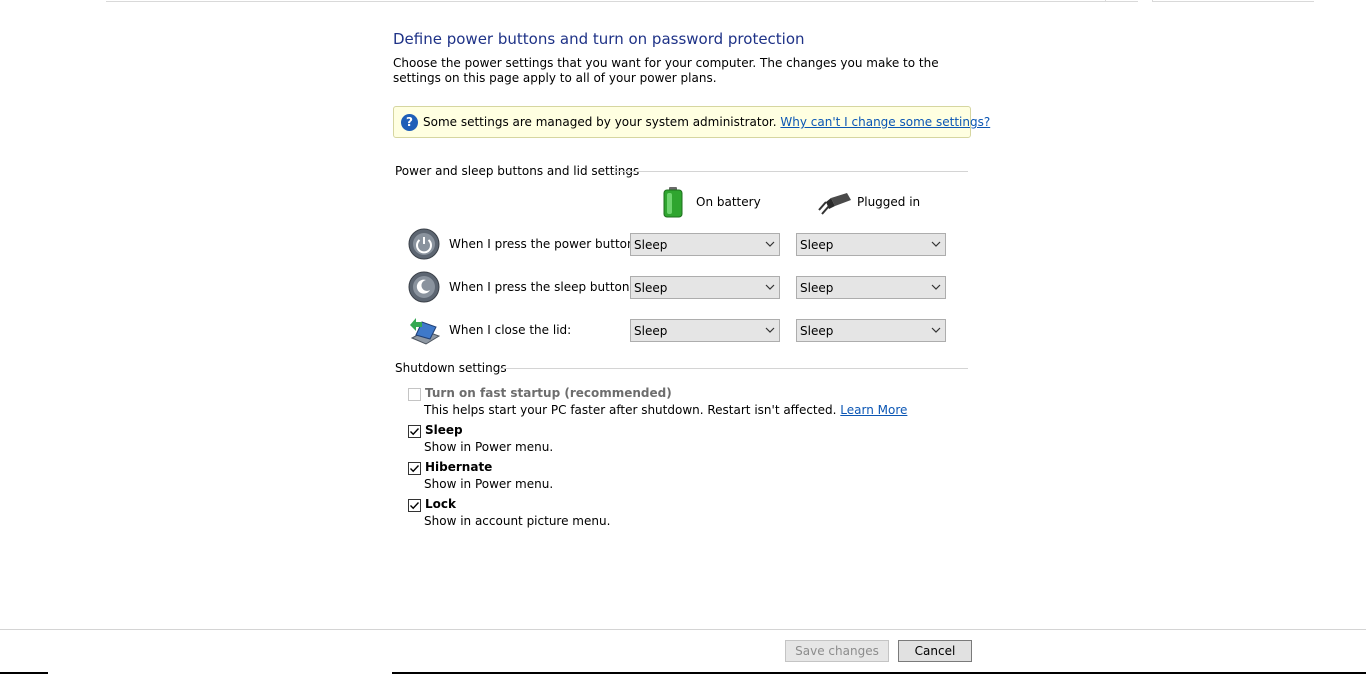 This screenshot has height=674, width=1366. What do you see at coordinates (683, 629) in the screenshot?
I see `footer-divider` at bounding box center [683, 629].